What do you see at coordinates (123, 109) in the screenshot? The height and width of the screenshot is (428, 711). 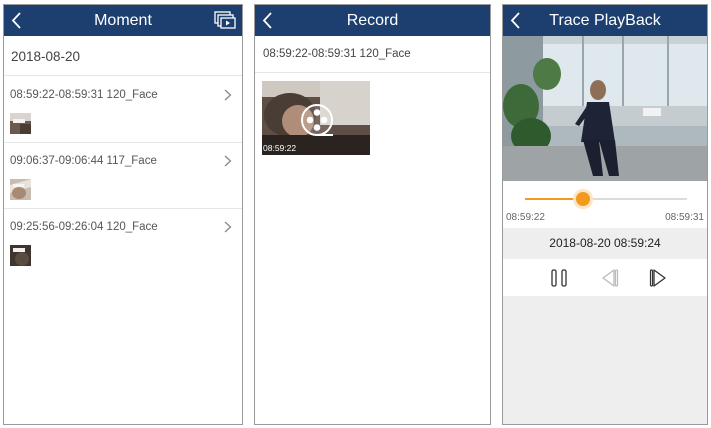 I see `record-item-1: 08:59:22-08:59:31 120_Face` at bounding box center [123, 109].